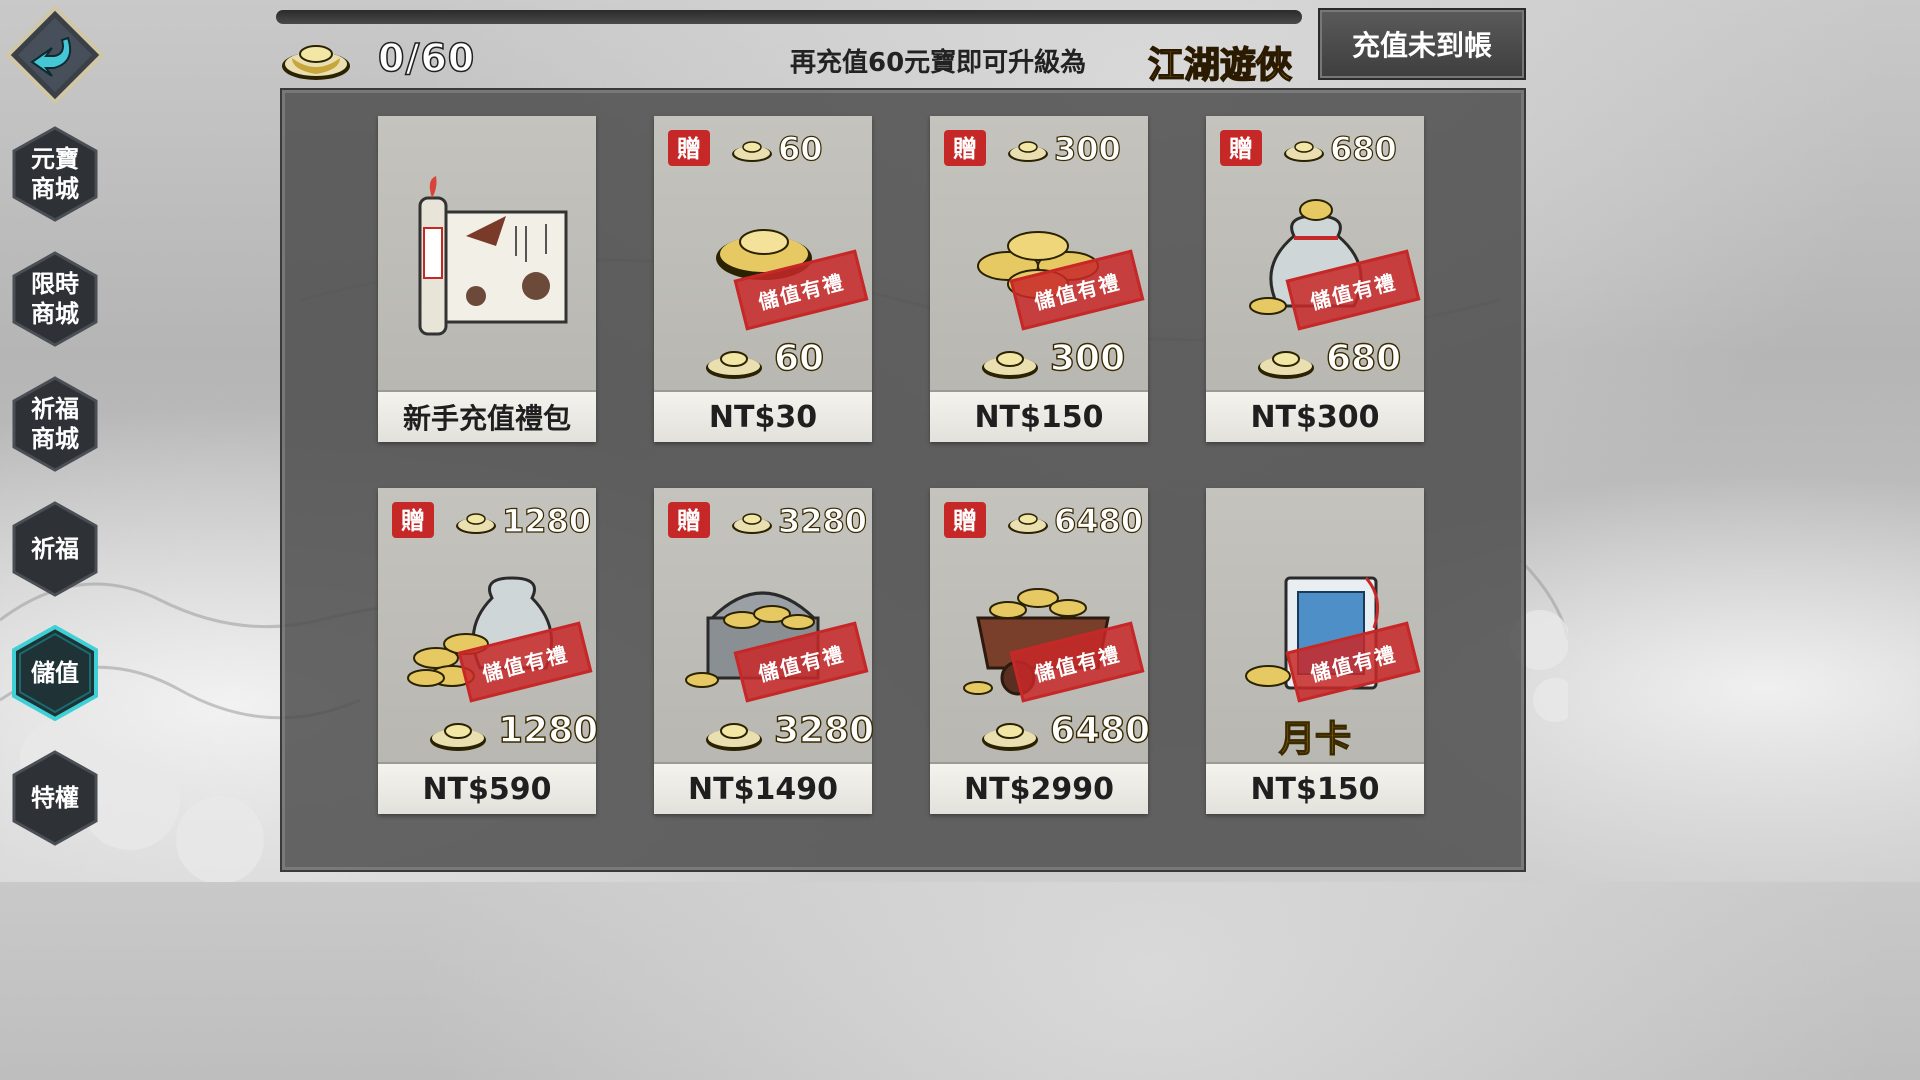 The width and height of the screenshot is (1920, 1080). What do you see at coordinates (1040, 651) in the screenshot?
I see `recharge-card-6480: 贈 6480 儲值有禮 6480 NT$2990` at bounding box center [1040, 651].